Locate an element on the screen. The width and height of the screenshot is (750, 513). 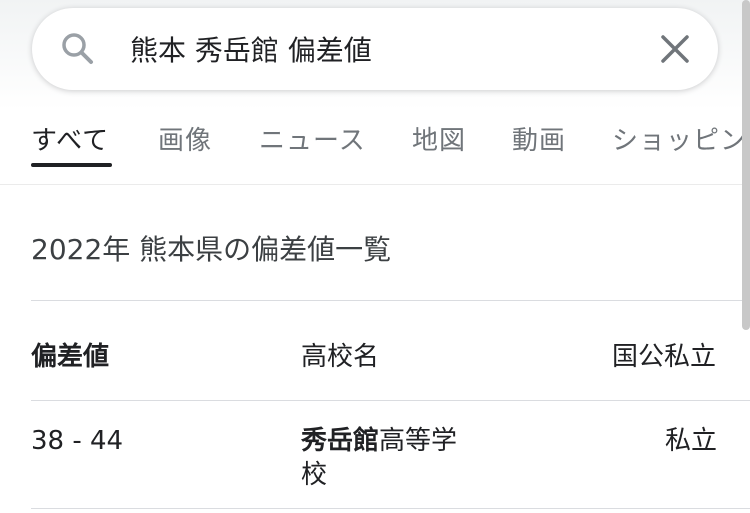
school-name-highlight: 秀岳館 is located at coordinates (340, 441).